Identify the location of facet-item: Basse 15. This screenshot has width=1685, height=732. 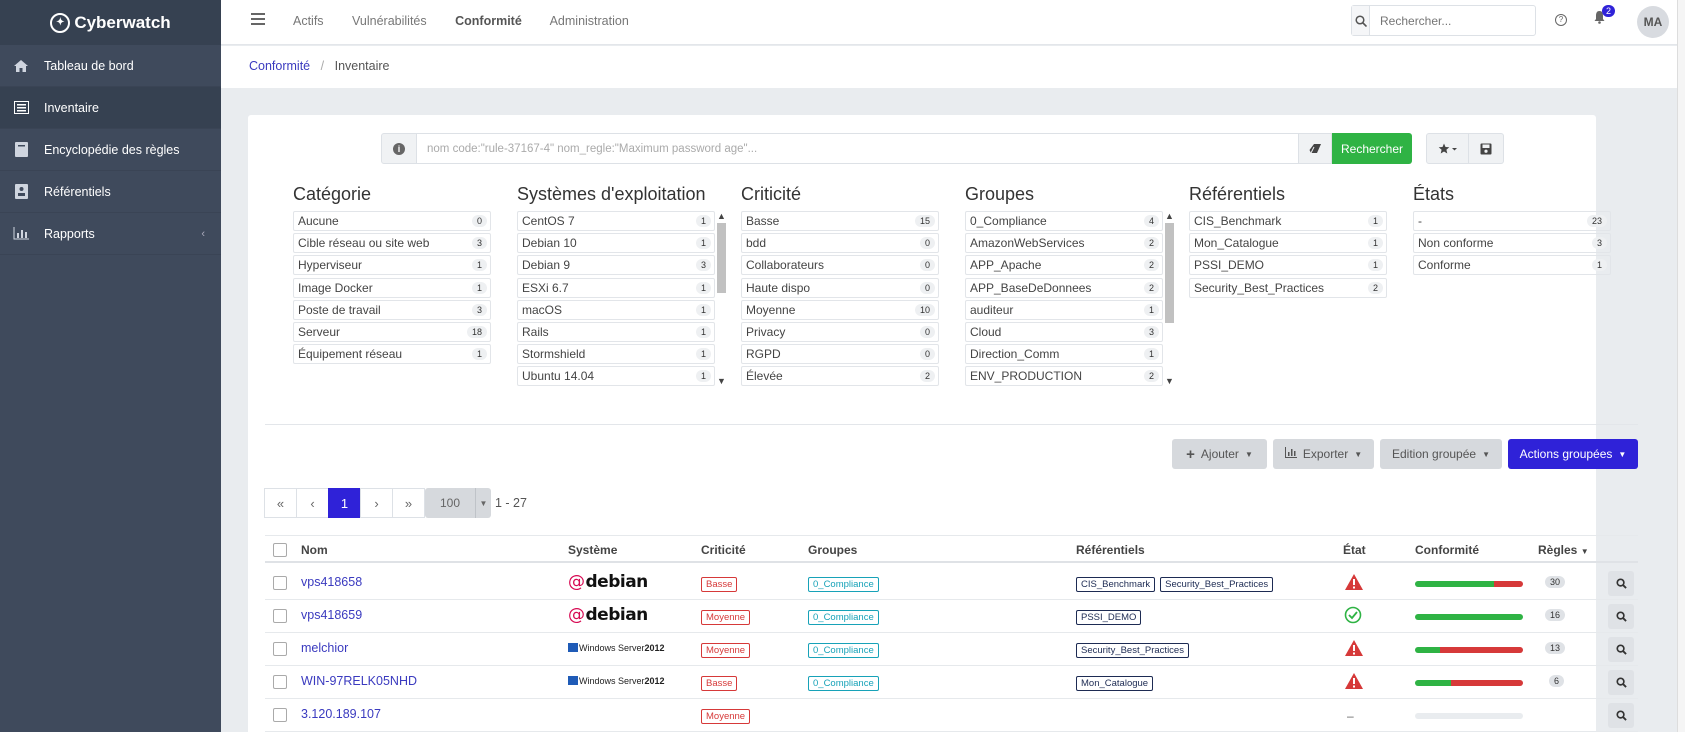
(840, 221).